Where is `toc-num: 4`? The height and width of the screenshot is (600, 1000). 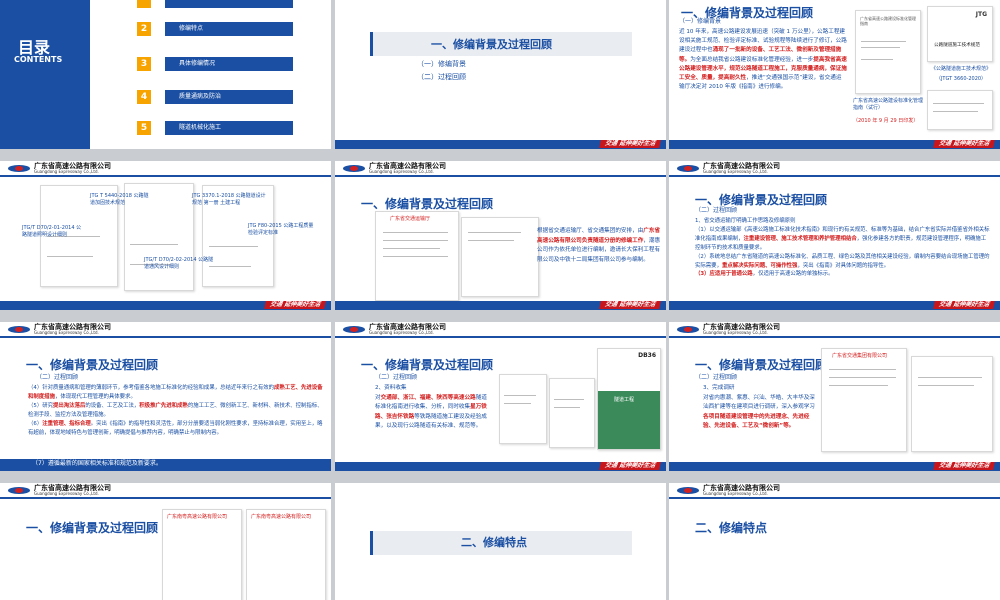 toc-num: 4 is located at coordinates (144, 97).